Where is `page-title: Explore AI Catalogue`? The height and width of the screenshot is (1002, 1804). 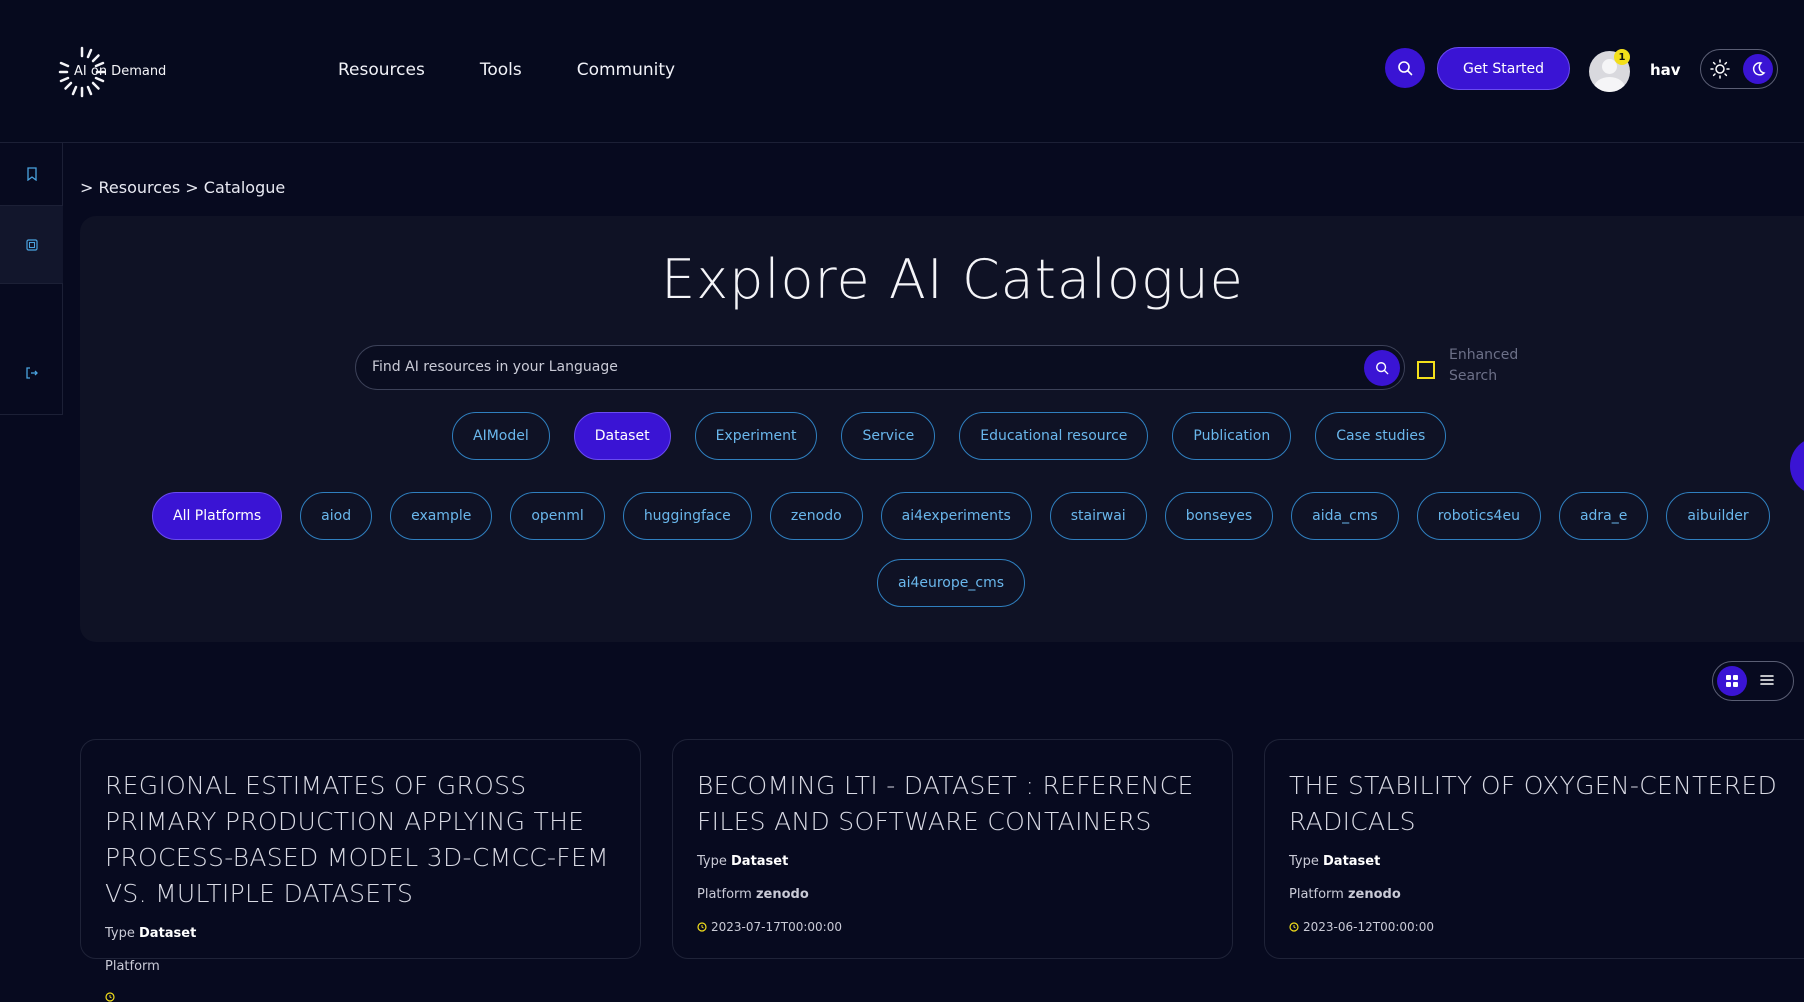 page-title: Explore AI Catalogue is located at coordinates (952, 279).